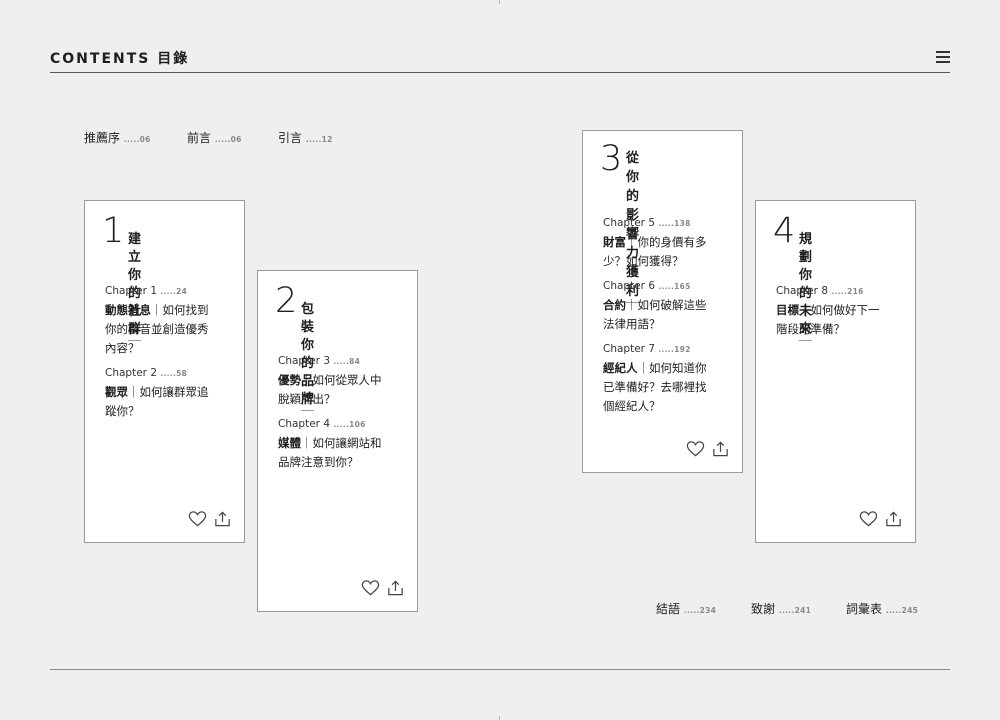 The image size is (1000, 720). Describe the element at coordinates (647, 349) in the screenshot. I see `chapter-label: Chapter 7 .....192` at that location.